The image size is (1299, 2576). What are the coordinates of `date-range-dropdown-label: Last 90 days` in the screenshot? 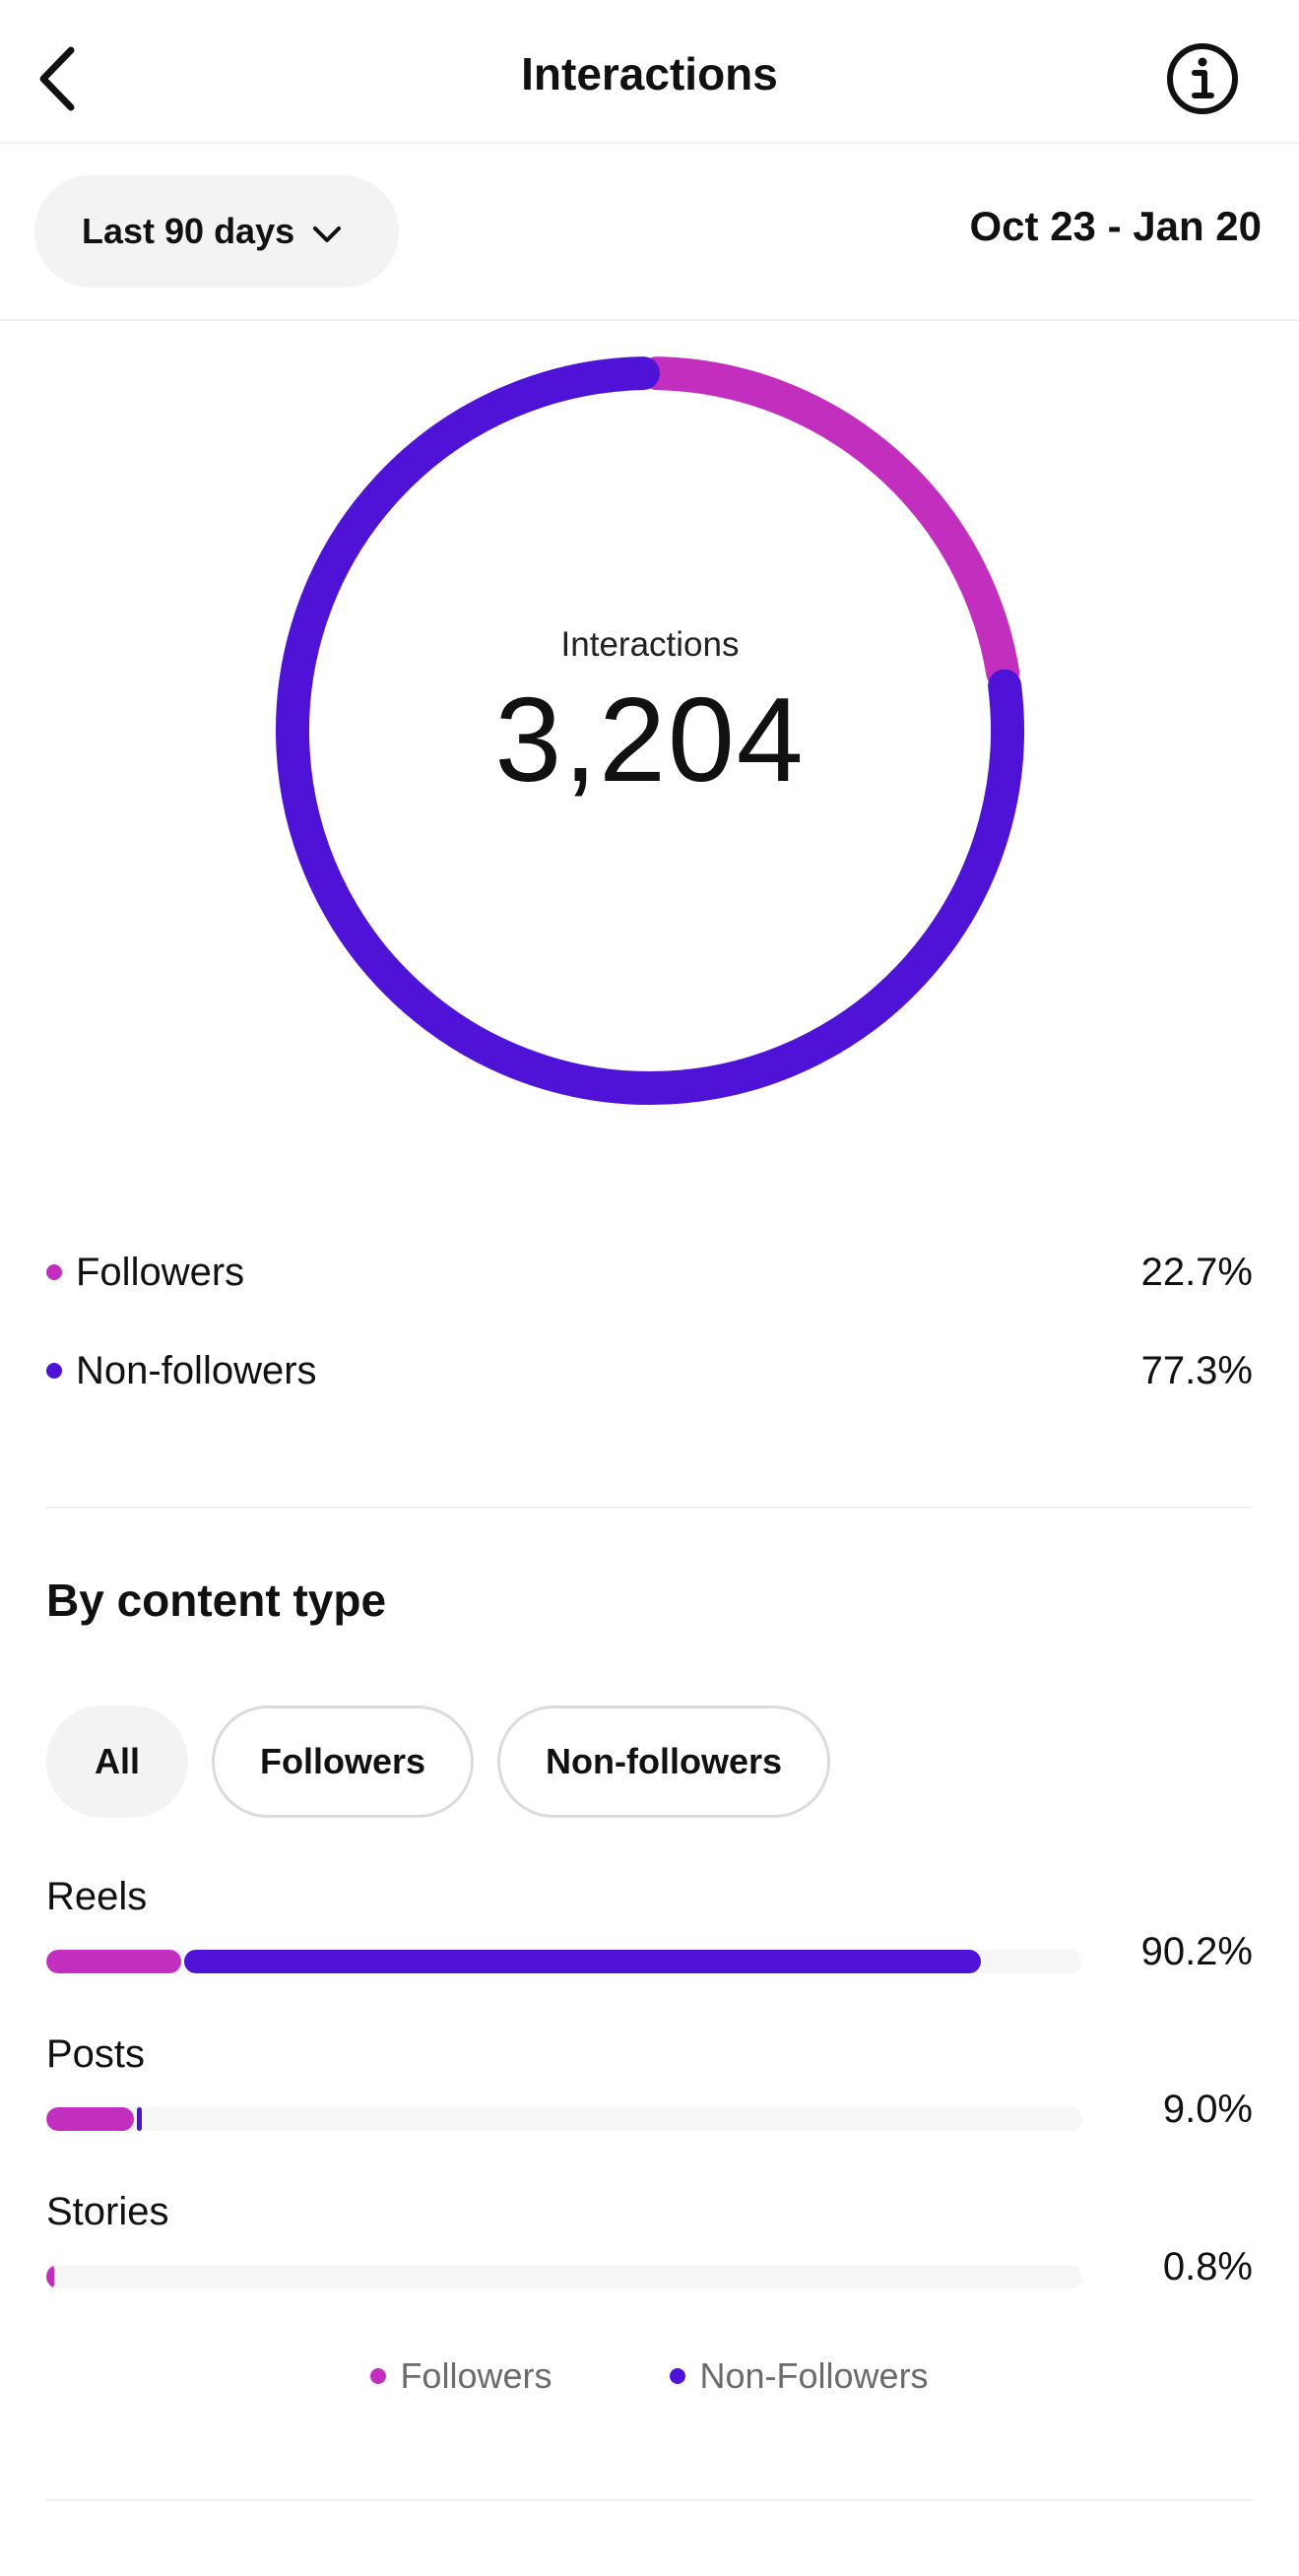 It's located at (188, 231).